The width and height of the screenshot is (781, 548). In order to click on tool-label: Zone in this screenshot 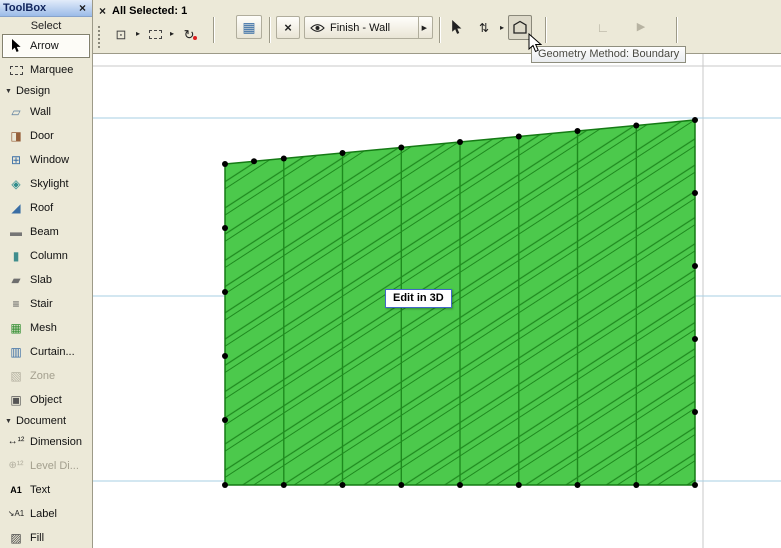, I will do `click(43, 376)`.